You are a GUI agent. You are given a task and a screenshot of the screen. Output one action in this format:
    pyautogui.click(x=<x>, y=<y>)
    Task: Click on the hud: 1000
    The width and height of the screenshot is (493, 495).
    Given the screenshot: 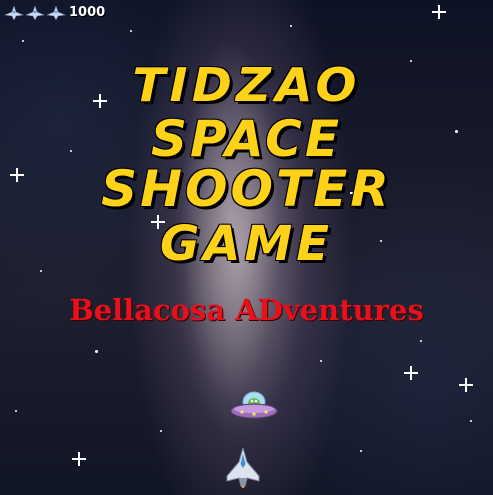 What is the action you would take?
    pyautogui.click(x=54, y=12)
    